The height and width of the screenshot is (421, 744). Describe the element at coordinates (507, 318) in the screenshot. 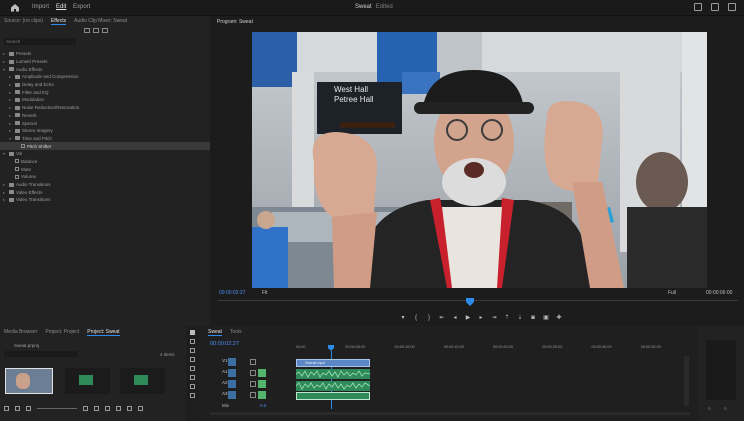

I see `lift-icon: ⇡` at that location.